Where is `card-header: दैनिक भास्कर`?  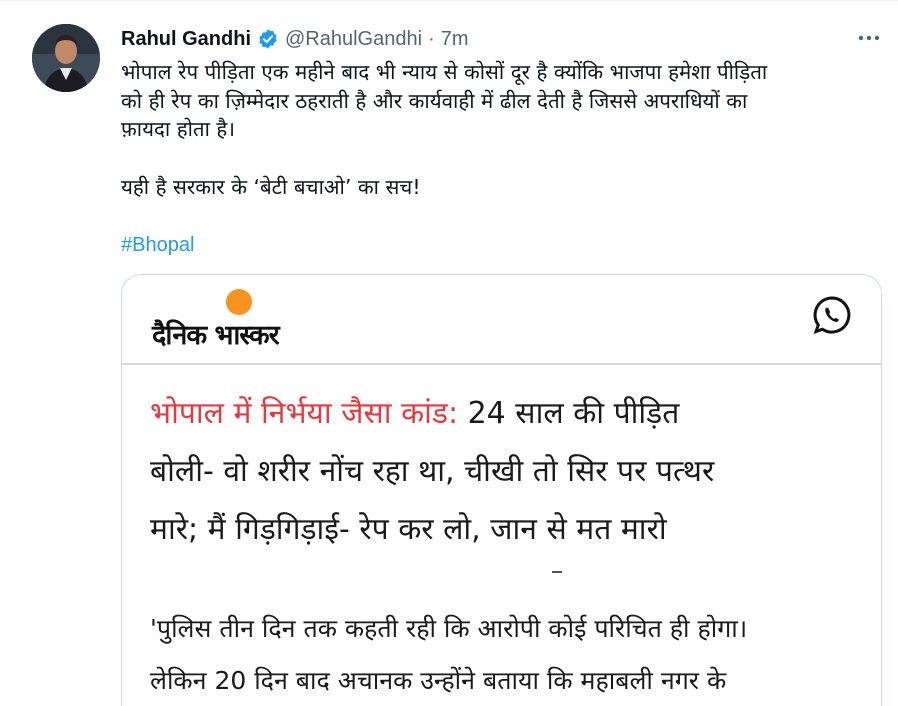
card-header: दैनिक भास्कर is located at coordinates (501, 319).